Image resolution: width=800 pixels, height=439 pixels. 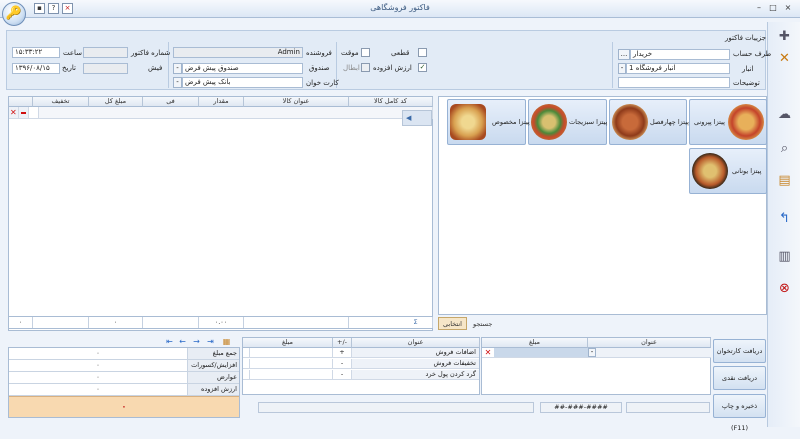 I want to click on product-label: پیتزا مخصوص, so click(x=511, y=122).